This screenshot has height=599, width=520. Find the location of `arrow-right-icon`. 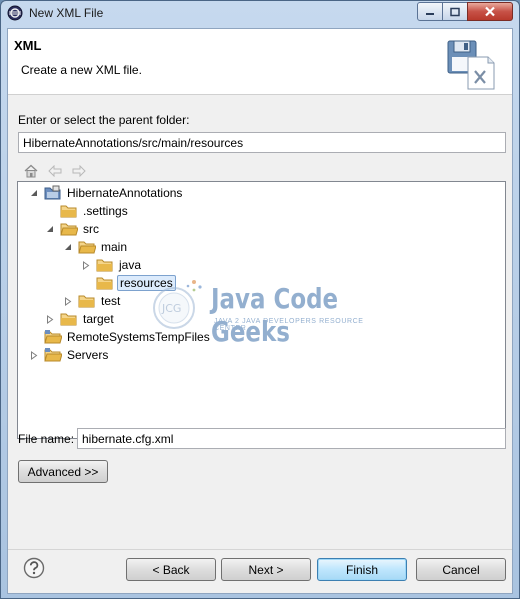

arrow-right-icon is located at coordinates (79, 171).